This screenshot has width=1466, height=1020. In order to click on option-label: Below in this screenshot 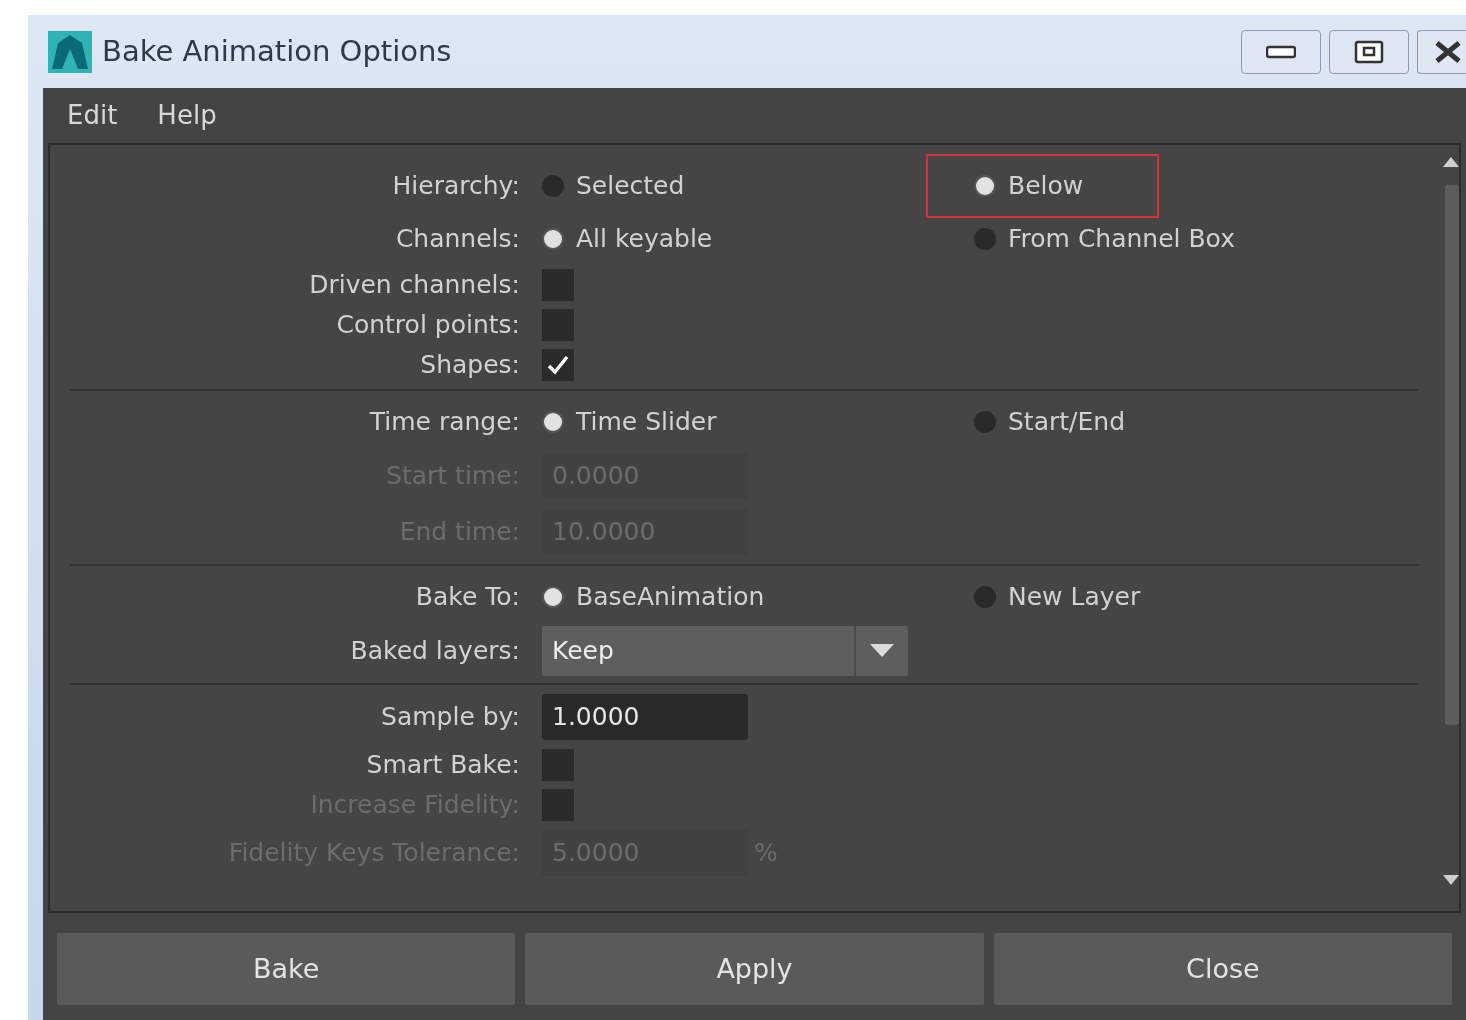, I will do `click(1046, 185)`.